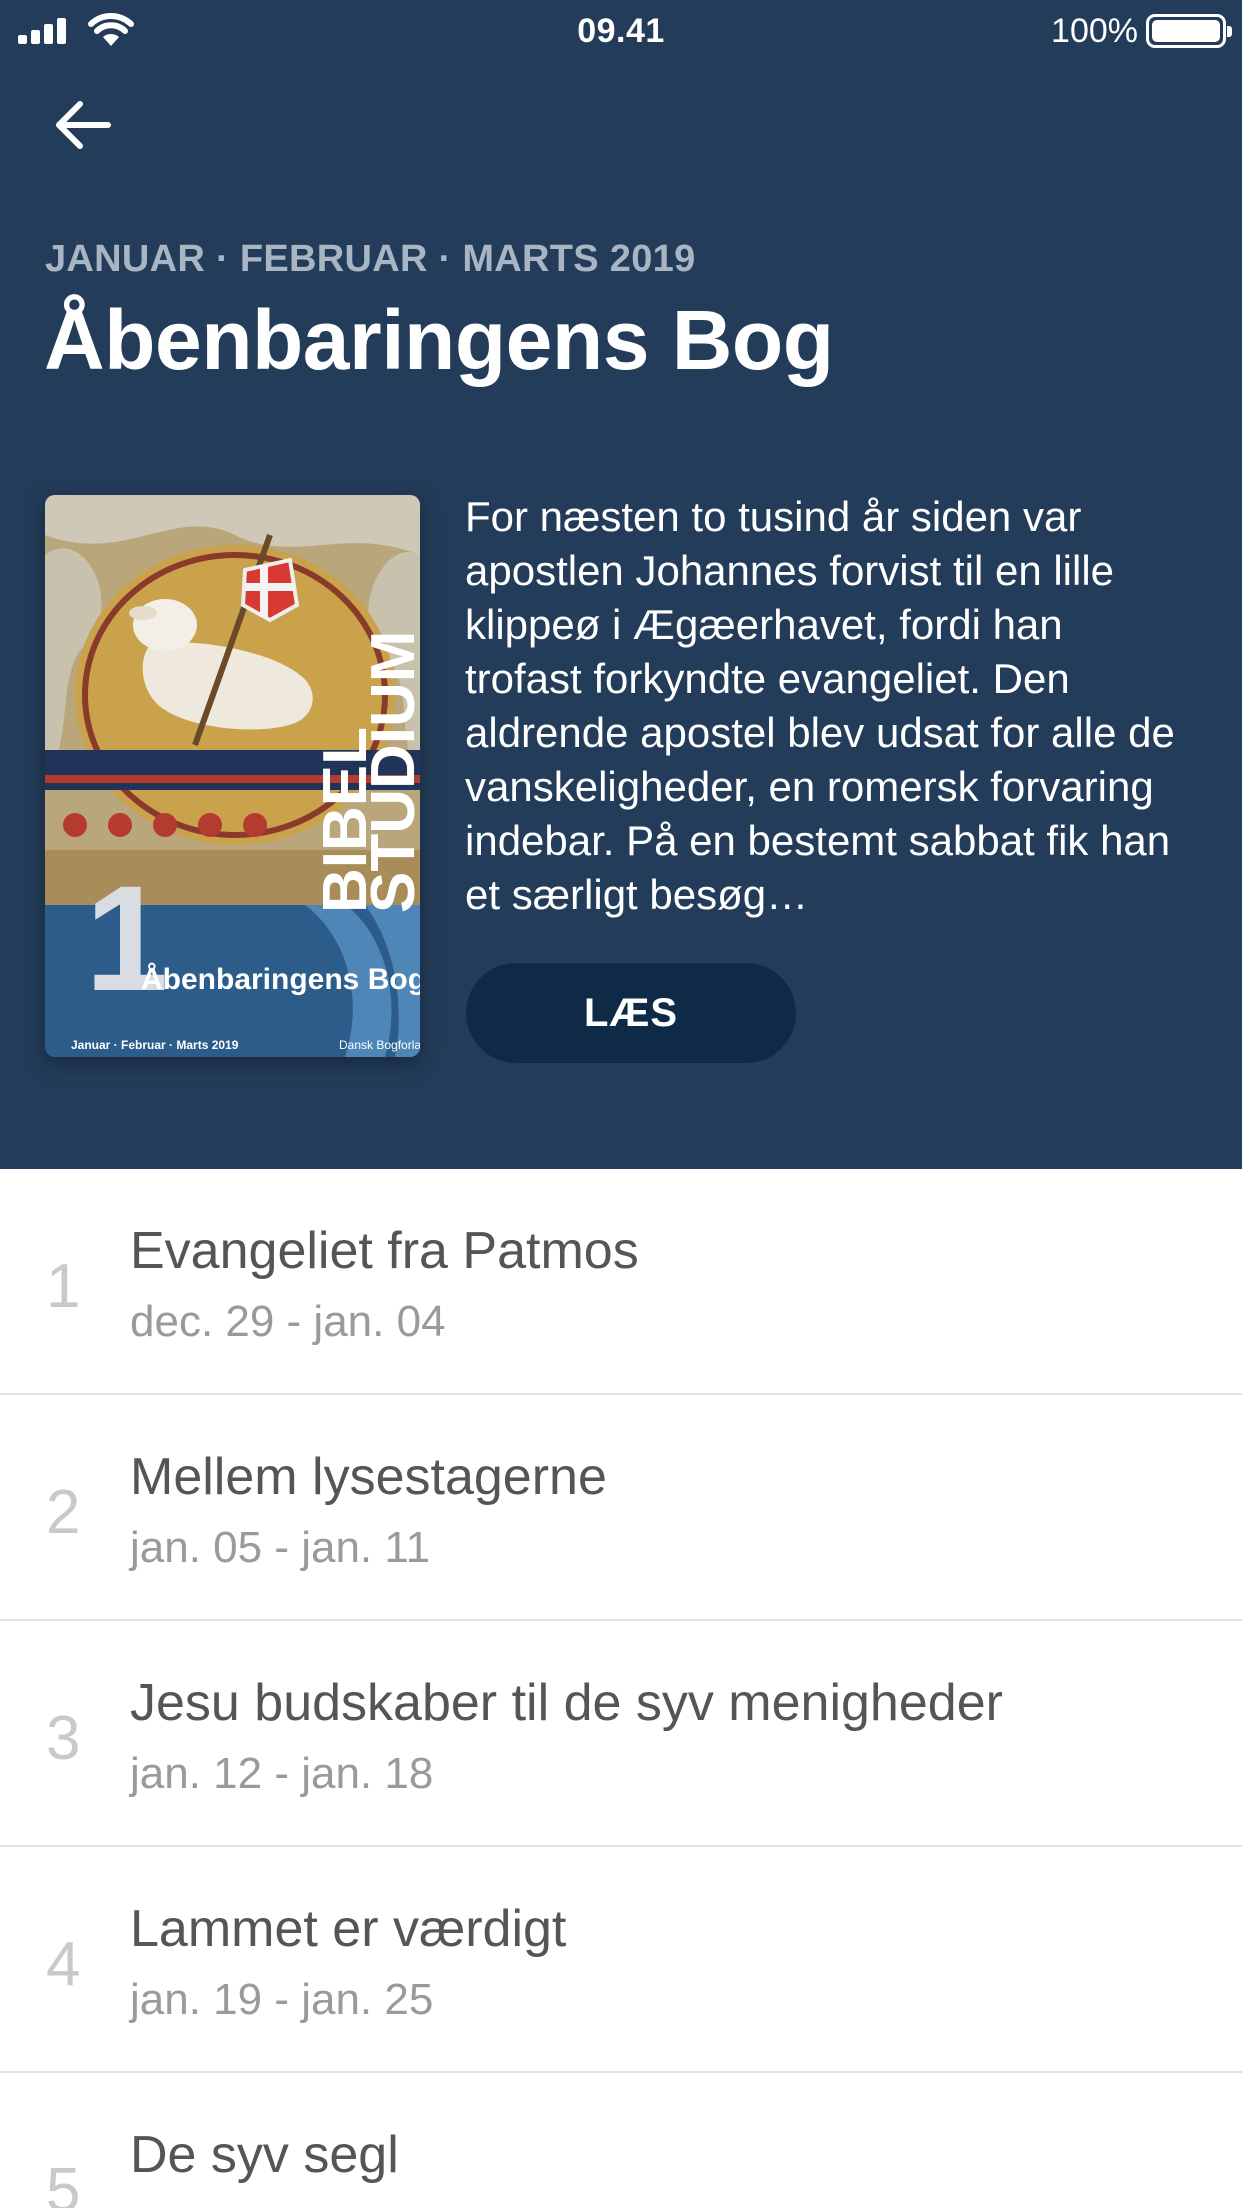 Image resolution: width=1242 pixels, height=2208 pixels. What do you see at coordinates (282, 1773) in the screenshot?
I see `lesson-dates: jan. 12 - jan. 18` at bounding box center [282, 1773].